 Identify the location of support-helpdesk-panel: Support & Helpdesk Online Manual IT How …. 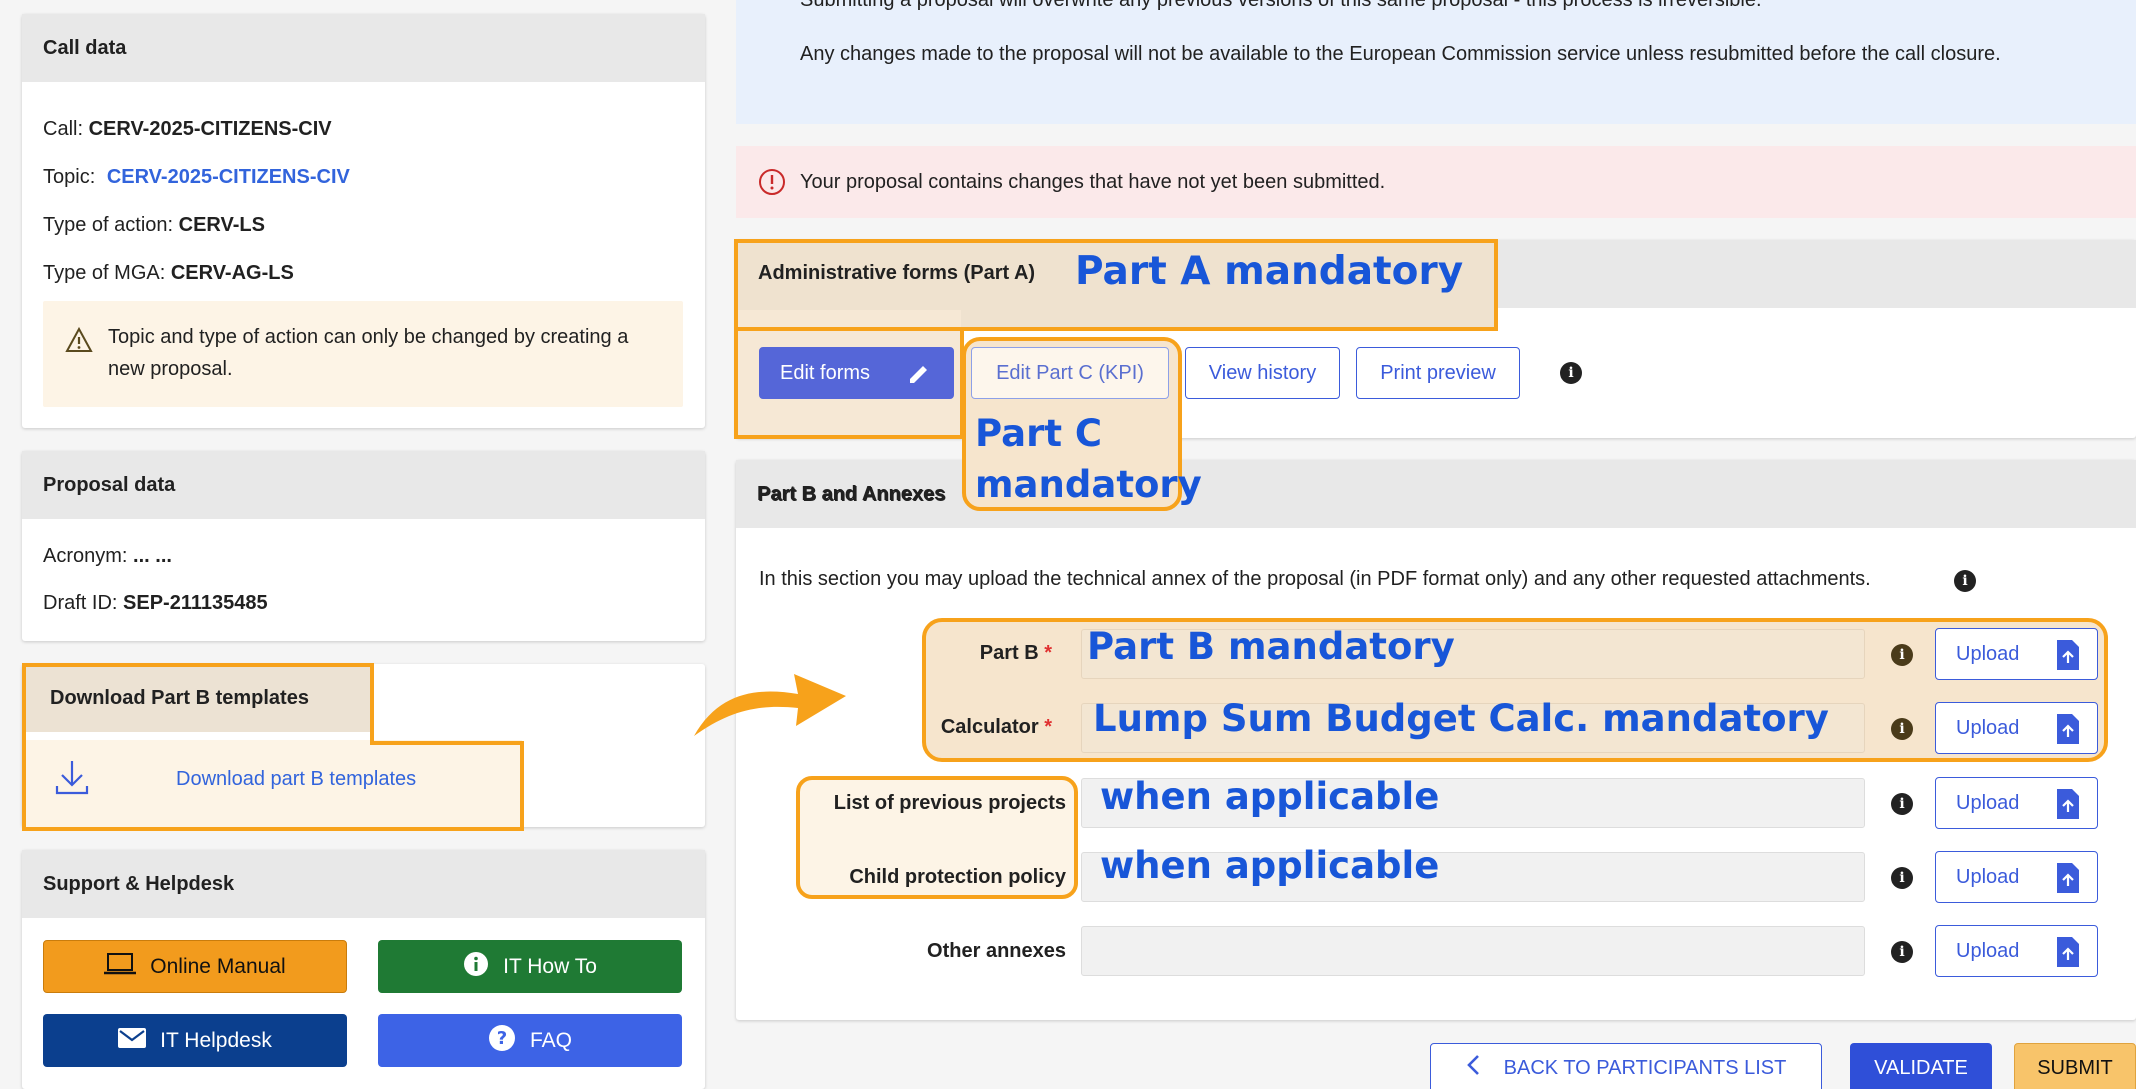
(363, 969).